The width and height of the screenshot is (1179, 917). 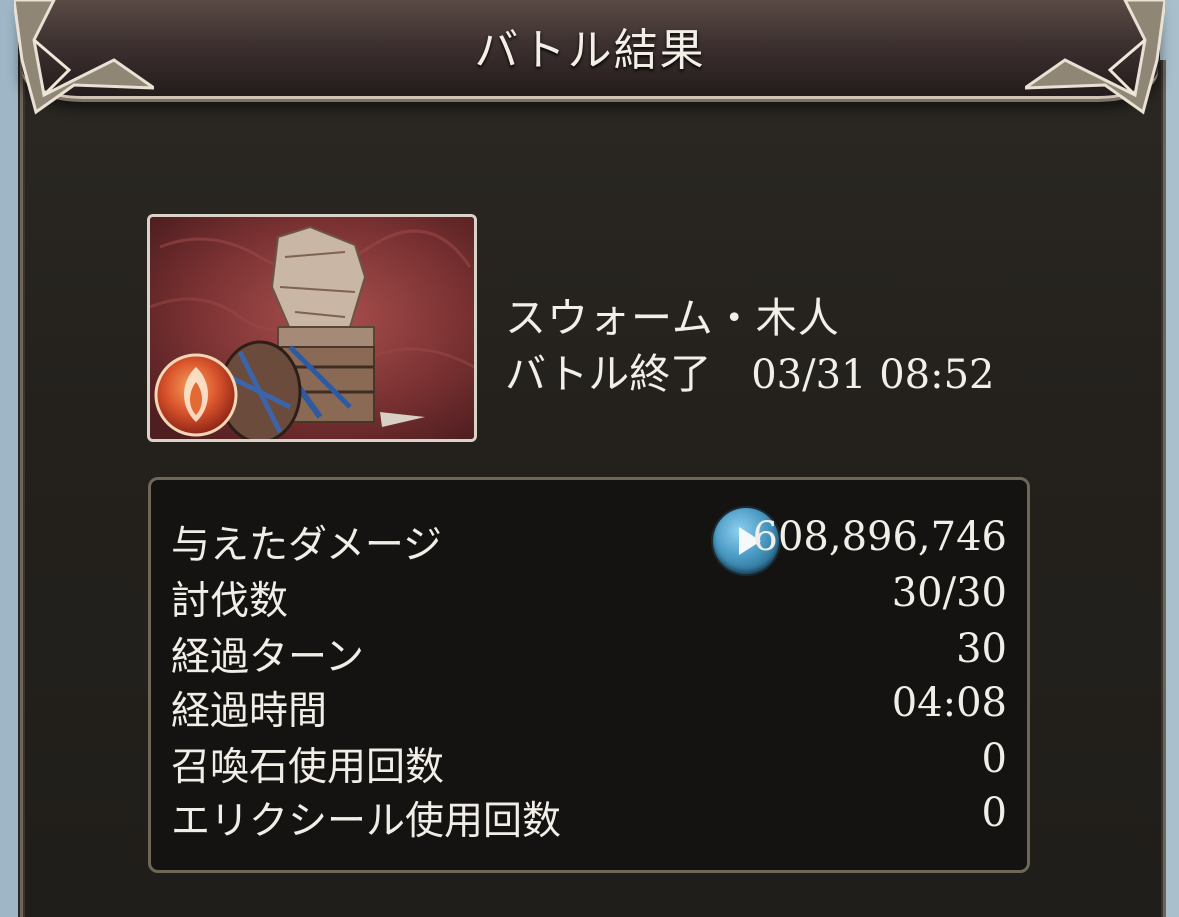 I want to click on stat-value-turns: 30, so click(x=981, y=649).